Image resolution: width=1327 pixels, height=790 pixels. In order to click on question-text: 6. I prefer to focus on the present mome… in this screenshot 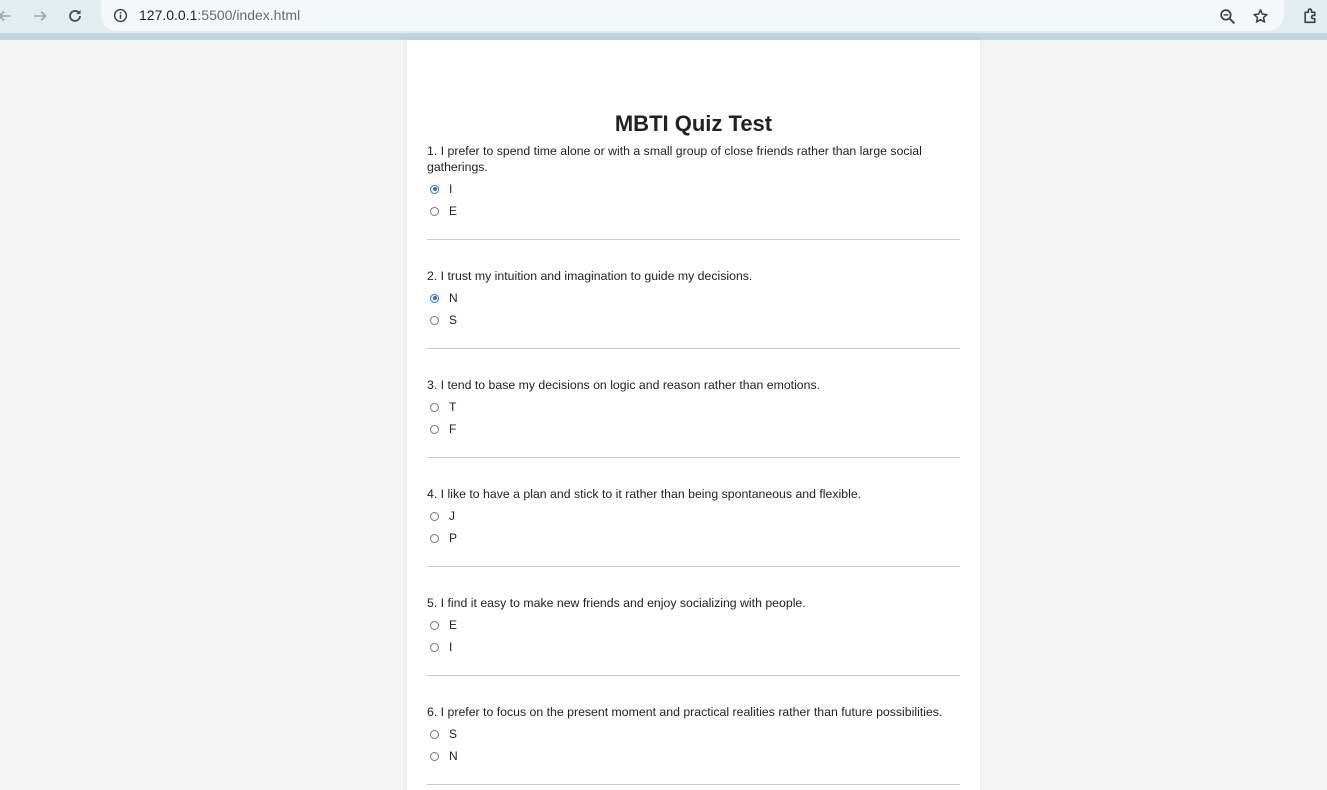, I will do `click(685, 712)`.